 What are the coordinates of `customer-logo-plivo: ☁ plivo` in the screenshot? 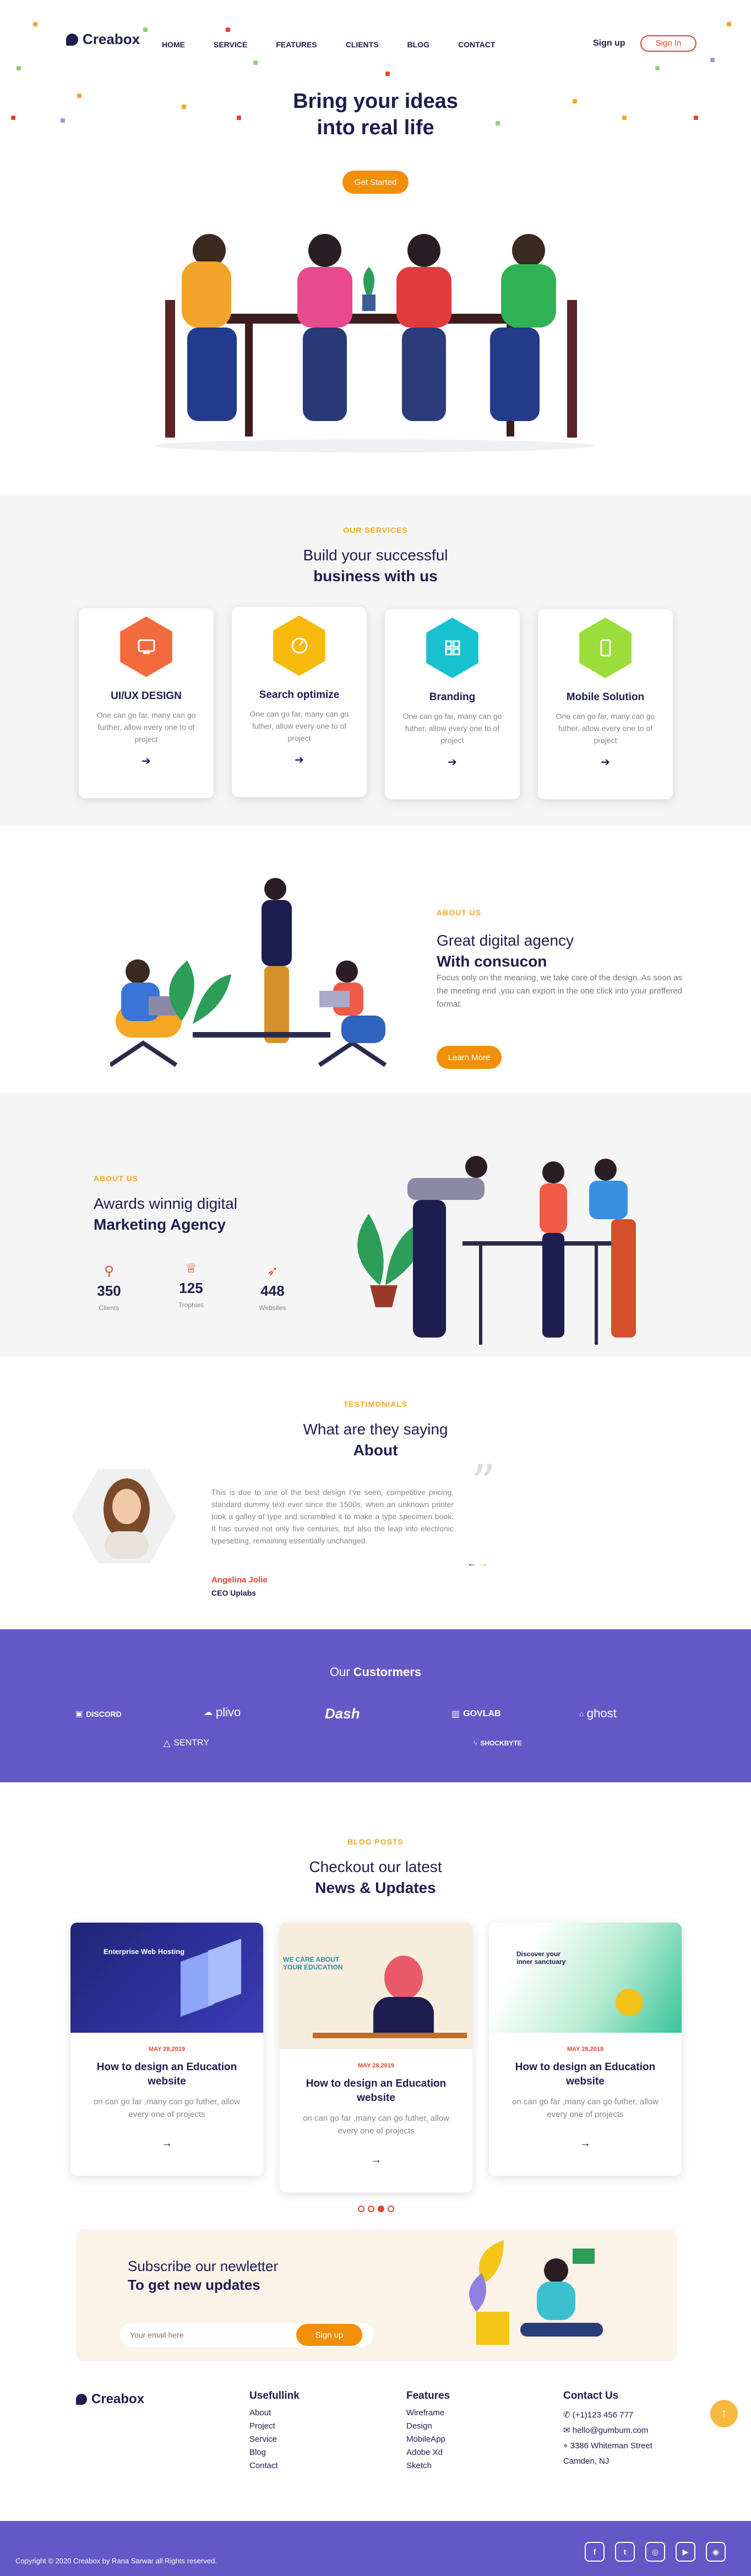 It's located at (222, 1713).